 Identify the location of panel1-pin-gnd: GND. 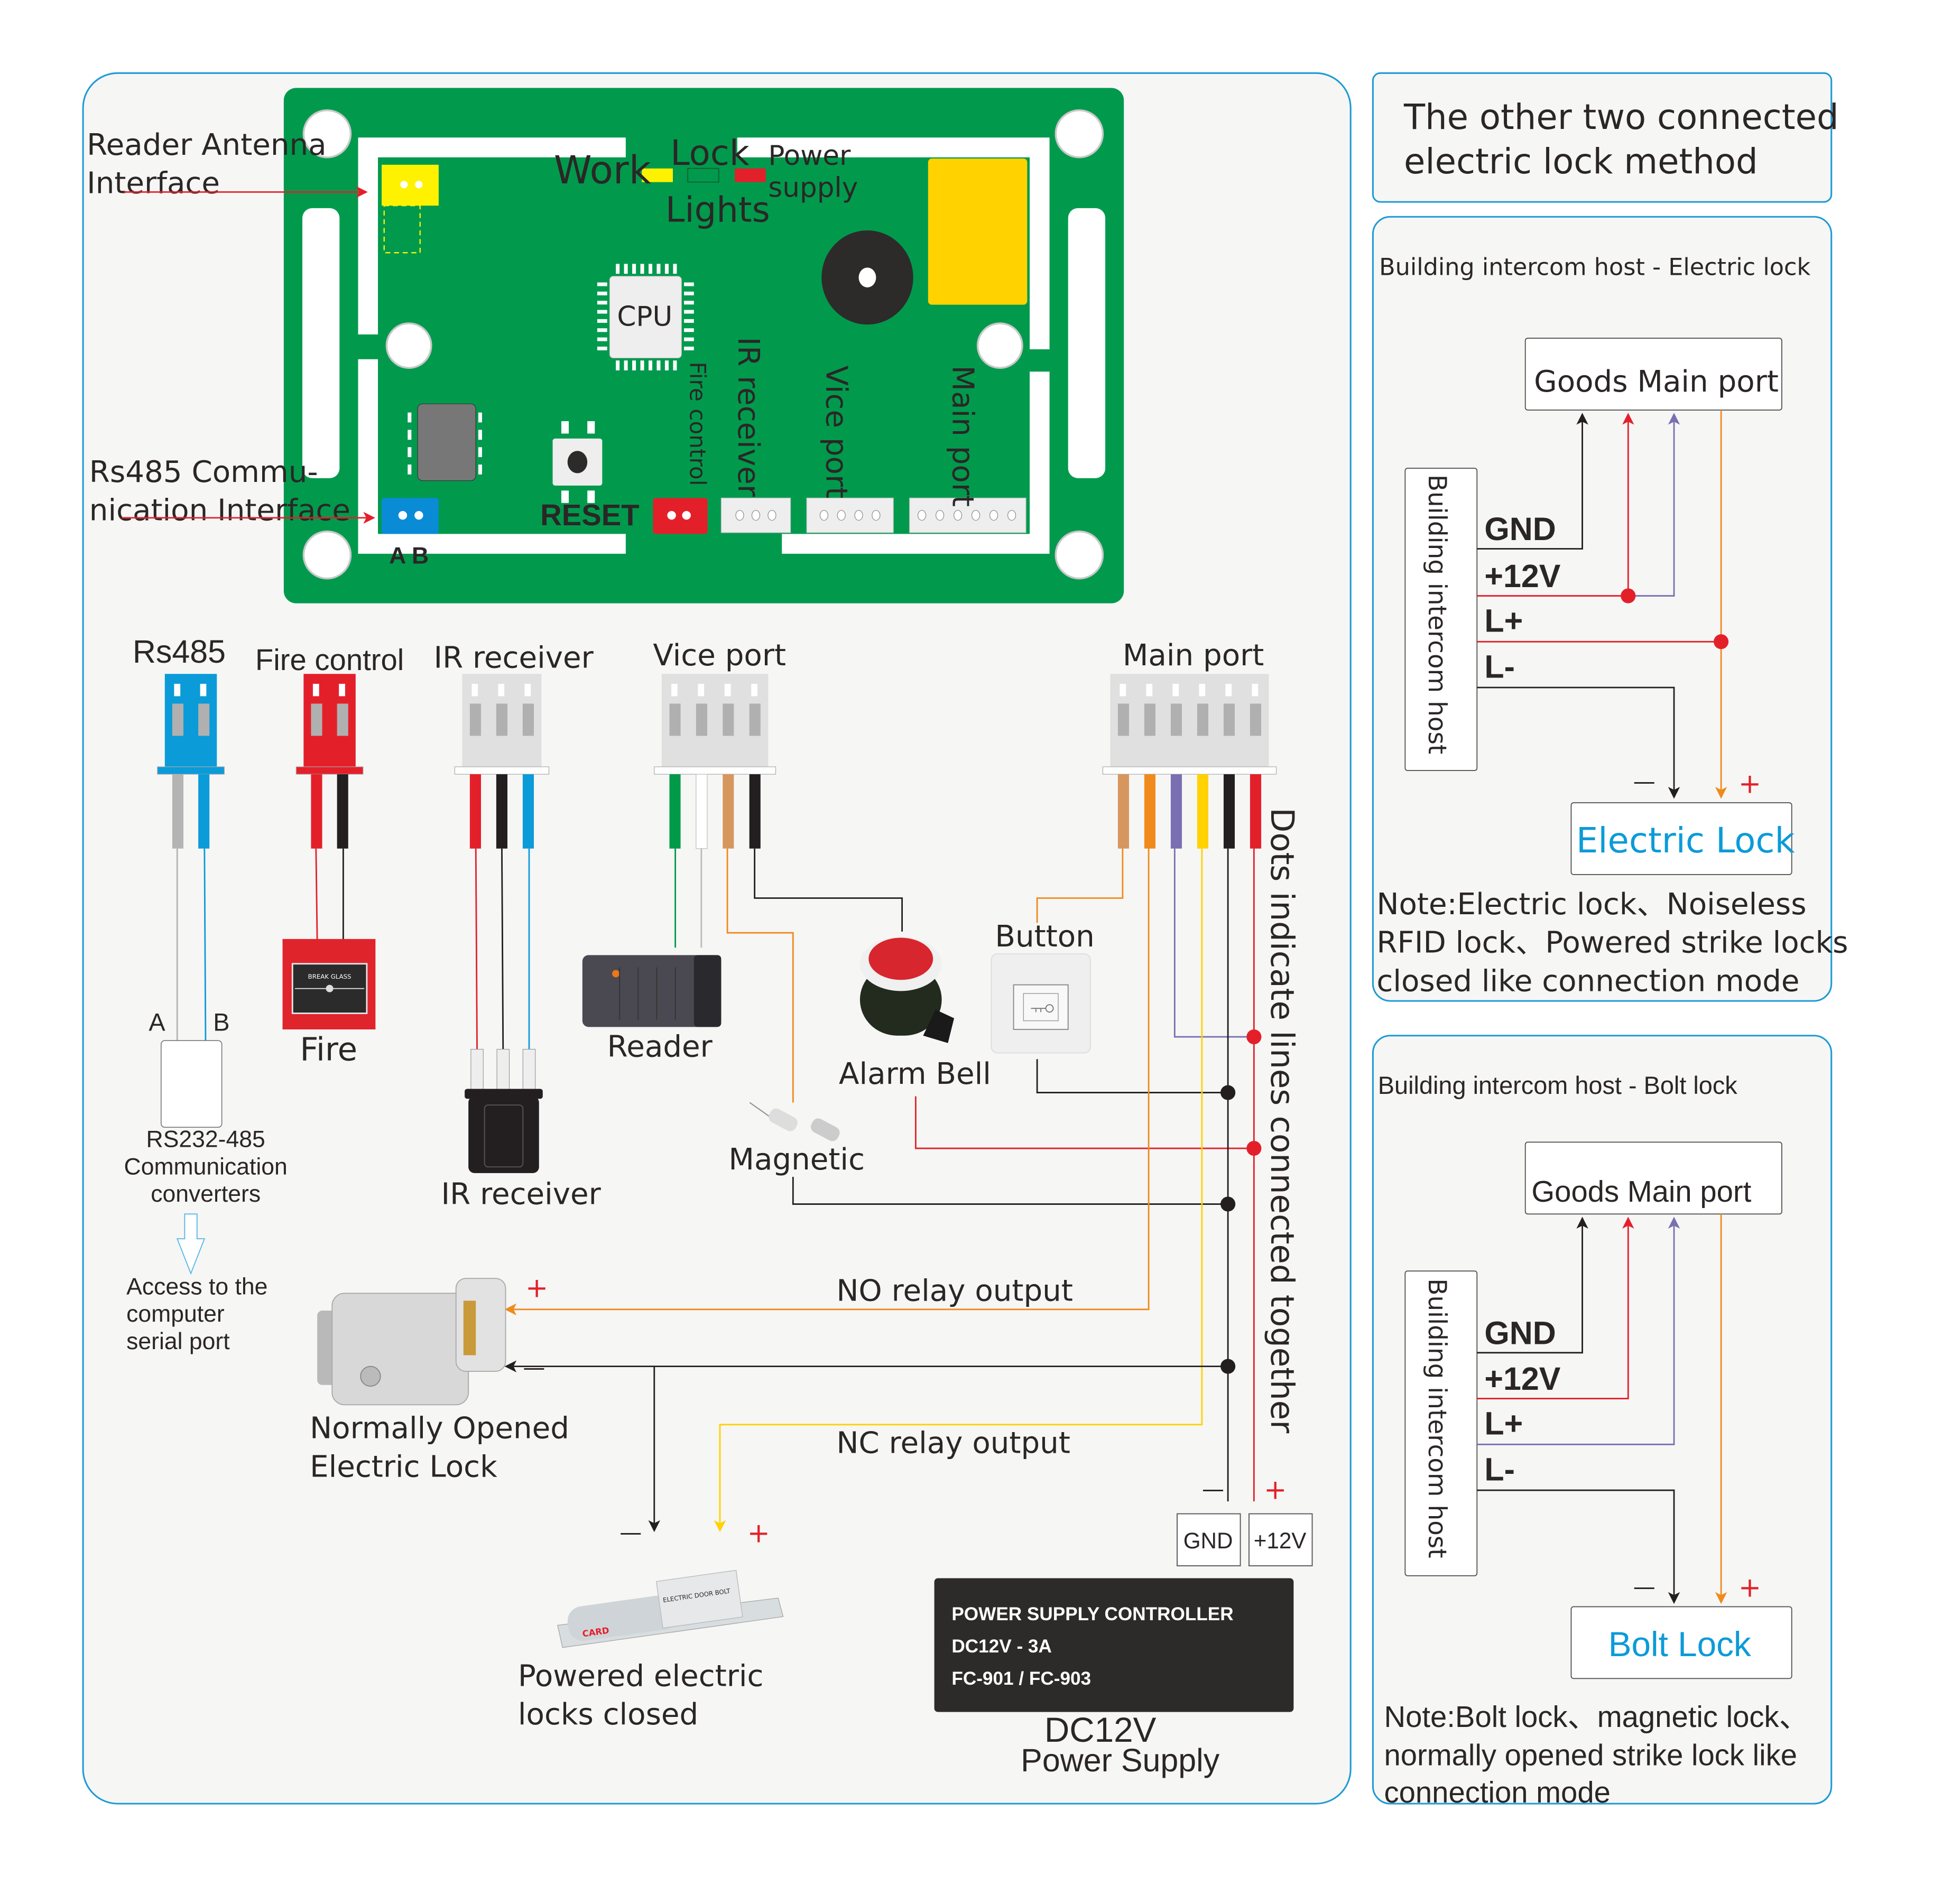
(1520, 529).